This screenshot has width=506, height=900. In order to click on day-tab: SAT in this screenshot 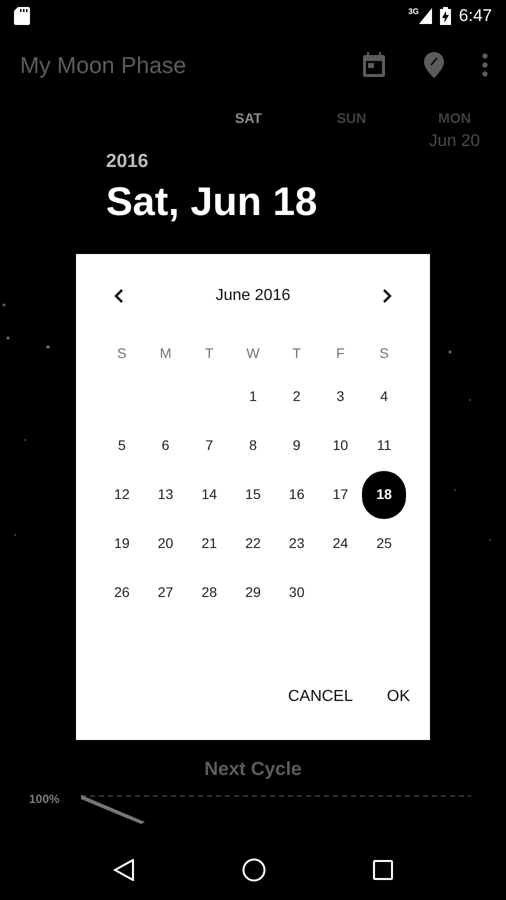, I will do `click(248, 118)`.